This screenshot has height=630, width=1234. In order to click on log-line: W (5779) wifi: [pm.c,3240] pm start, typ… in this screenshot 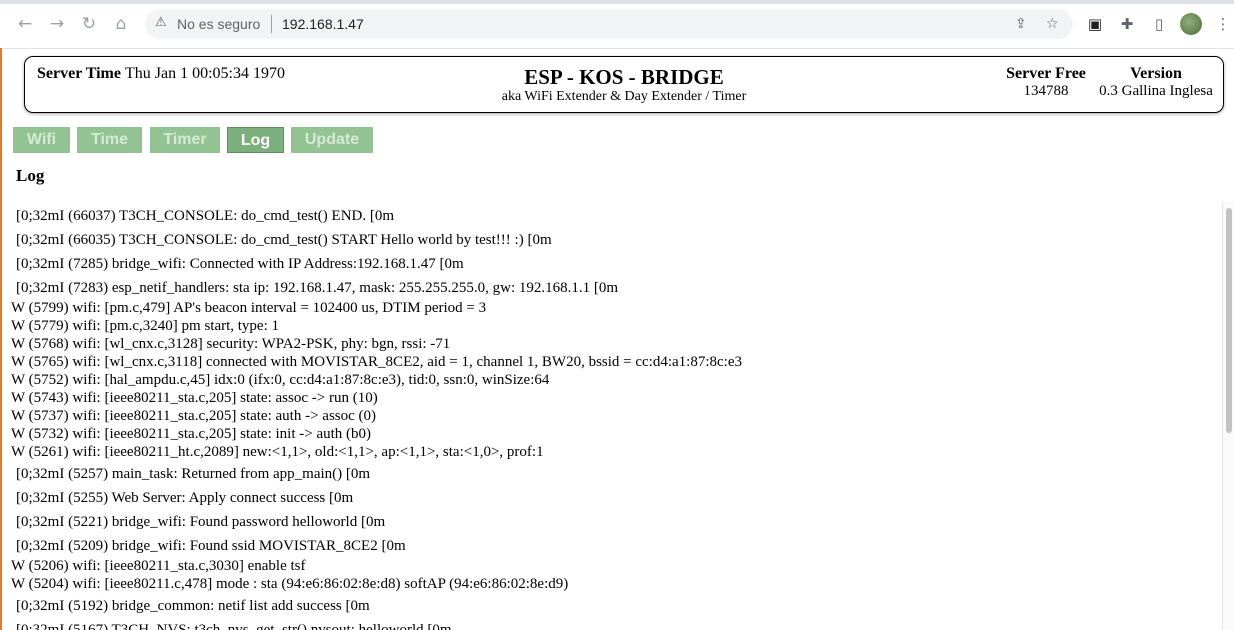, I will do `click(145, 326)`.